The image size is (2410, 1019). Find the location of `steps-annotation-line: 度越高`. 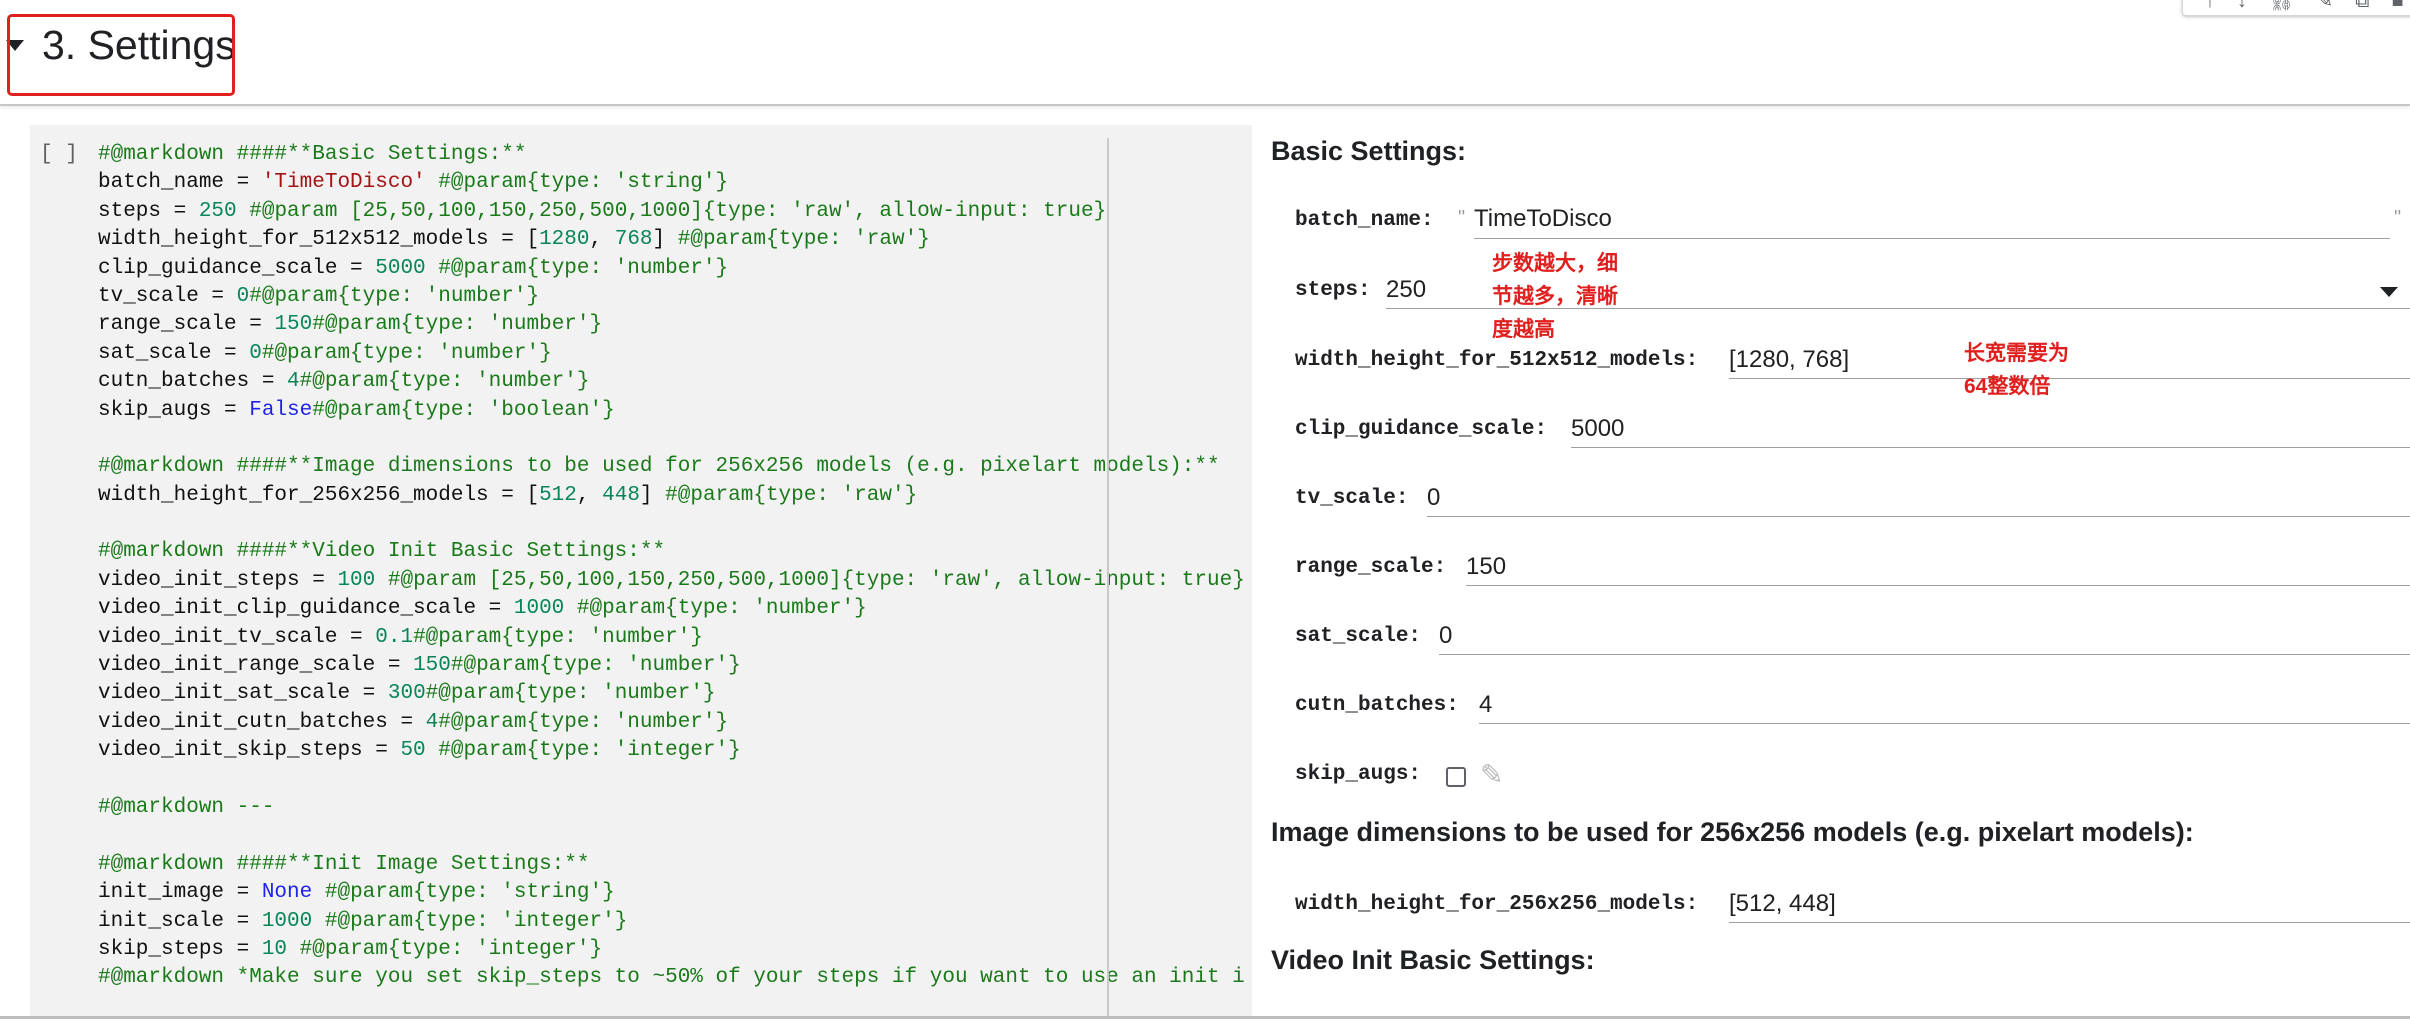

steps-annotation-line: 度越高 is located at coordinates (1523, 329).